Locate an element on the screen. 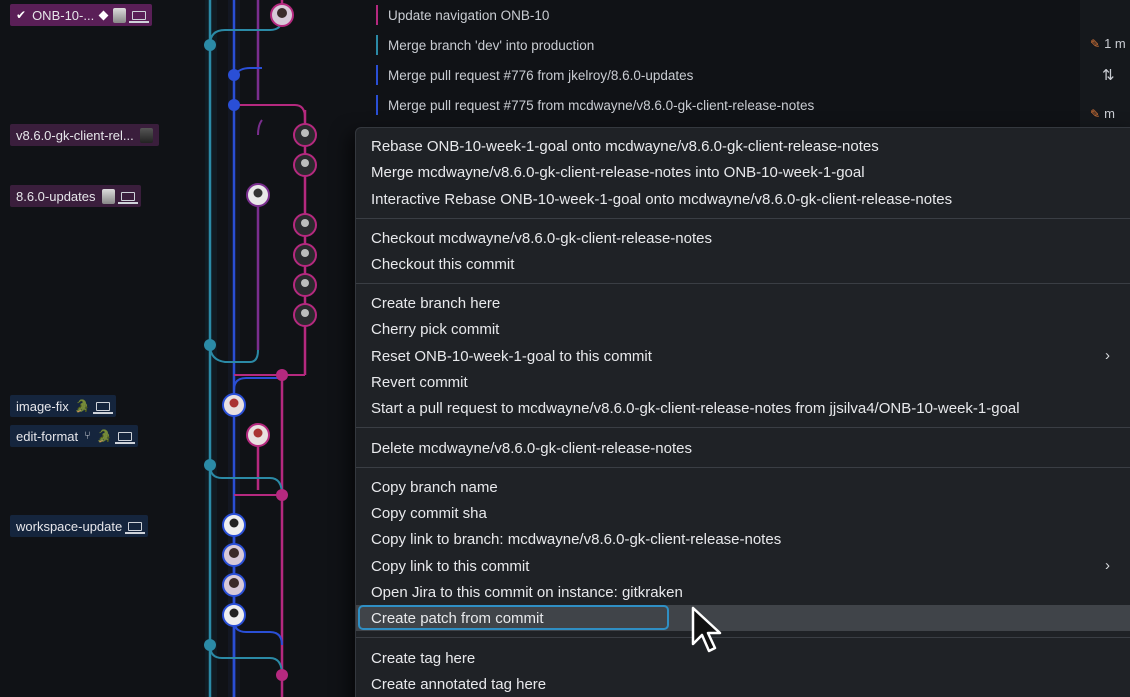  menu-item-revert: Revert commit is located at coordinates (743, 382).